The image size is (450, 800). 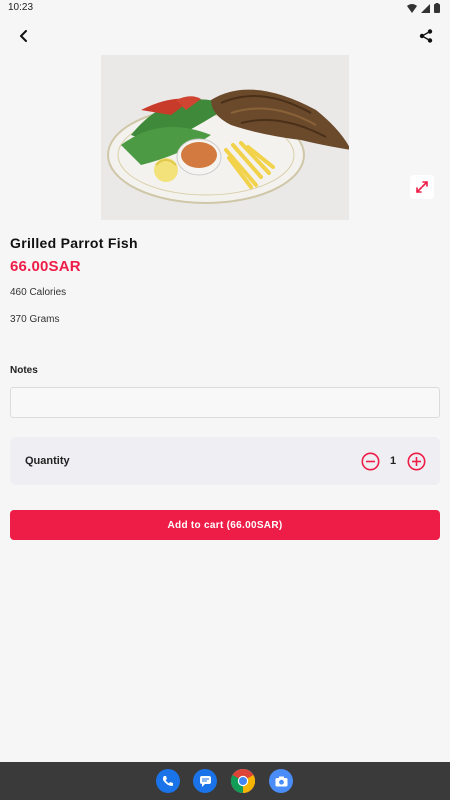 What do you see at coordinates (47, 461) in the screenshot?
I see `quantity-label: Quantity` at bounding box center [47, 461].